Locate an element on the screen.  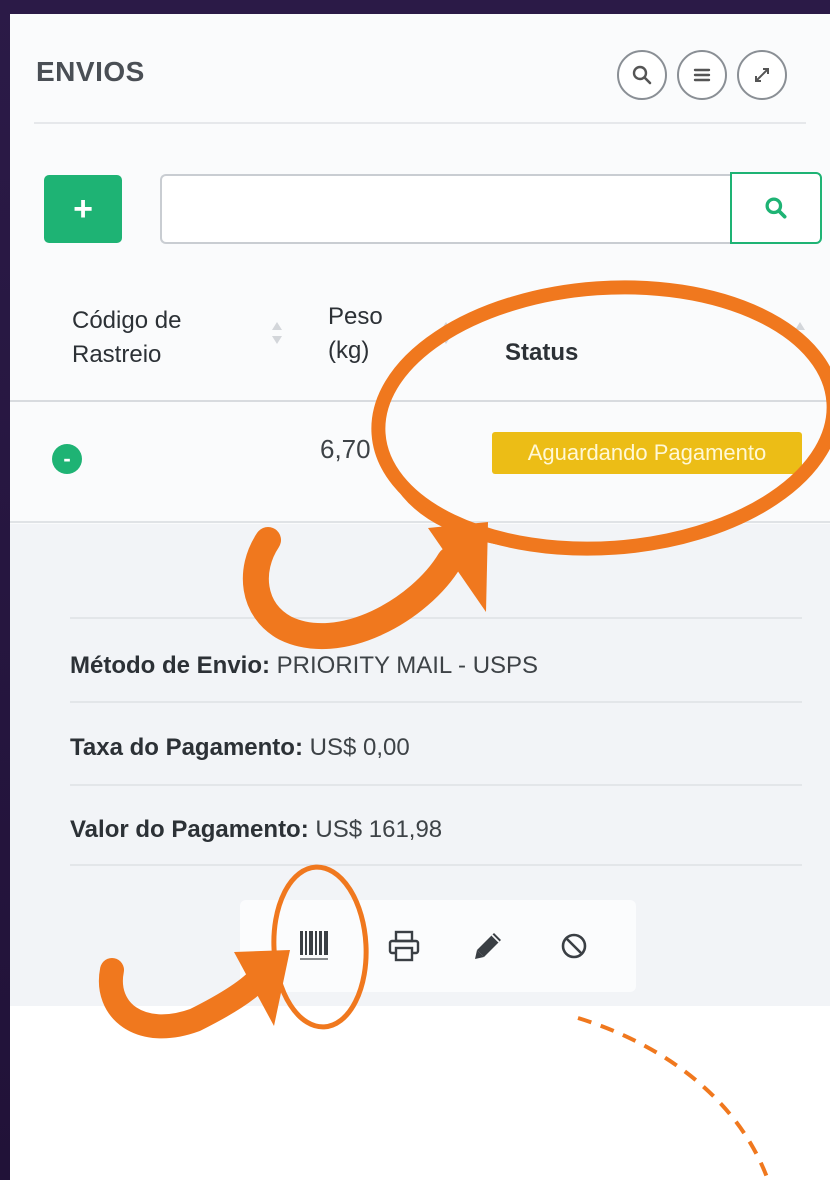
column-header-line: Status is located at coordinates (542, 352).